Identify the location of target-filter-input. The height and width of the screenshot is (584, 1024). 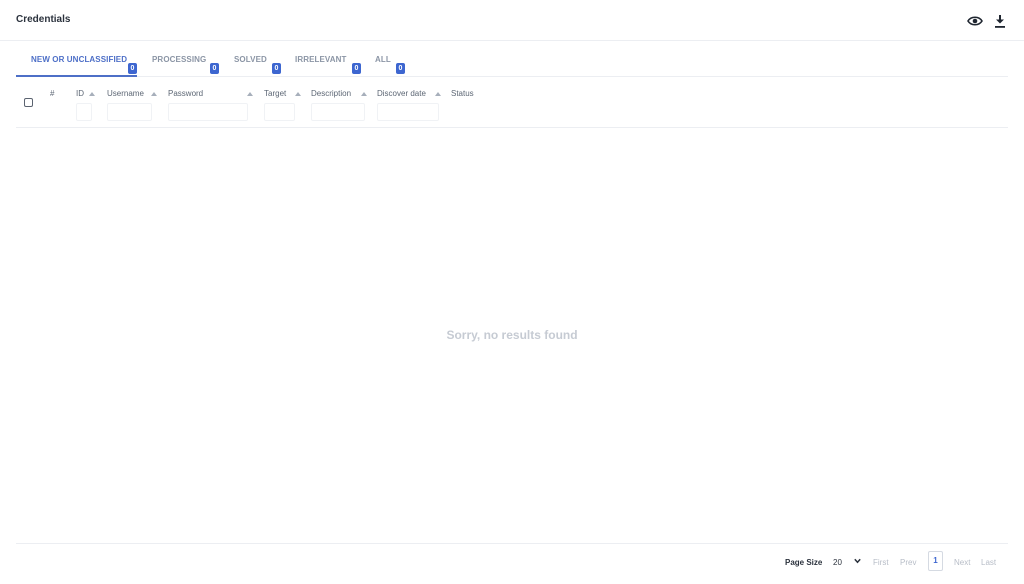
(279, 112).